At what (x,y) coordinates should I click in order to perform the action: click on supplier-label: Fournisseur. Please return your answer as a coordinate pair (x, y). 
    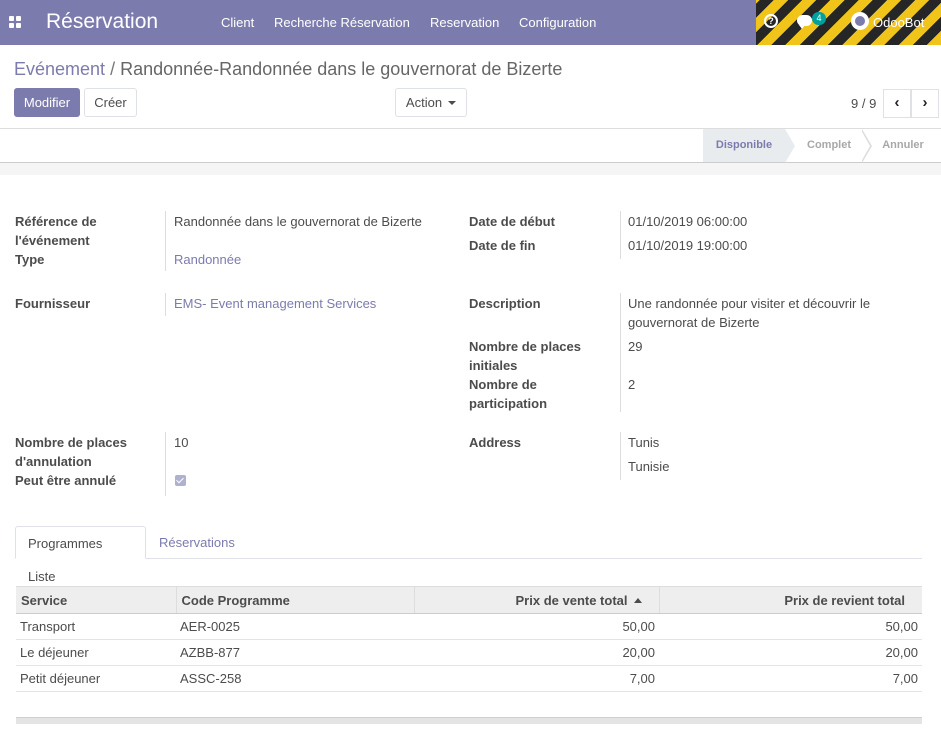
    Looking at the image, I should click on (53, 303).